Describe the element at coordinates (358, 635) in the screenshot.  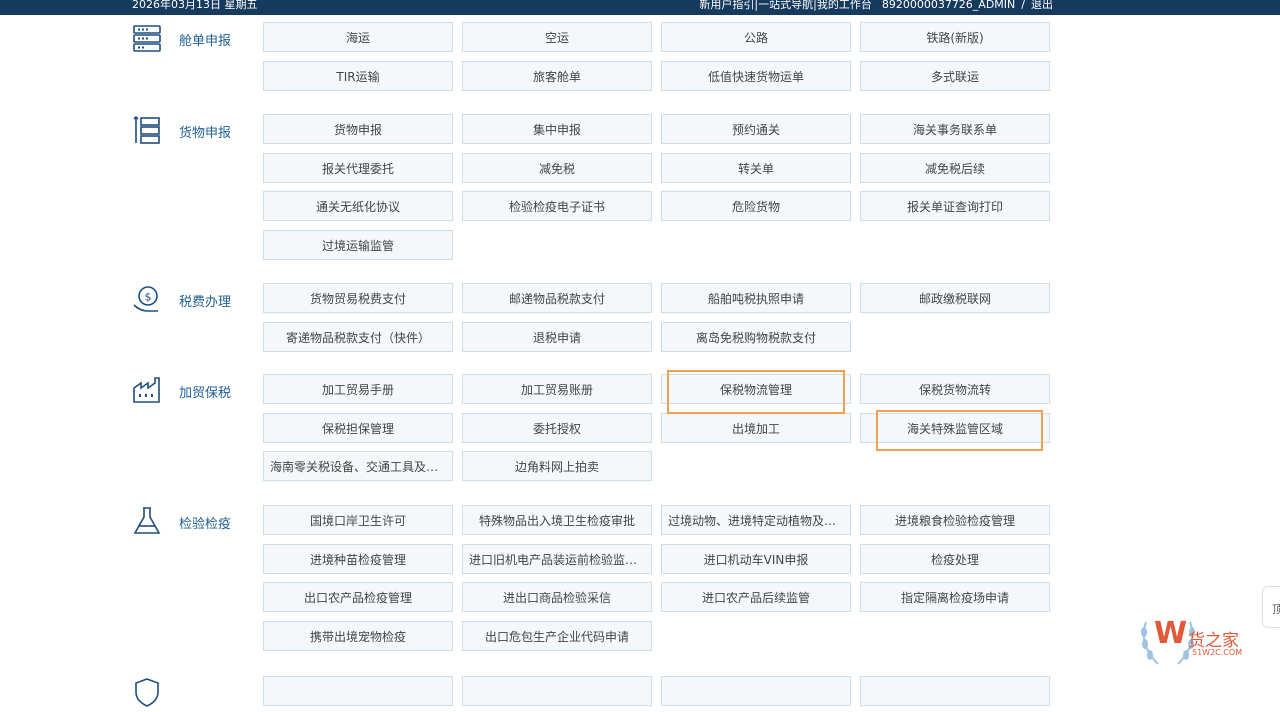
I see `service-button: 携带出境宠物检疫` at that location.